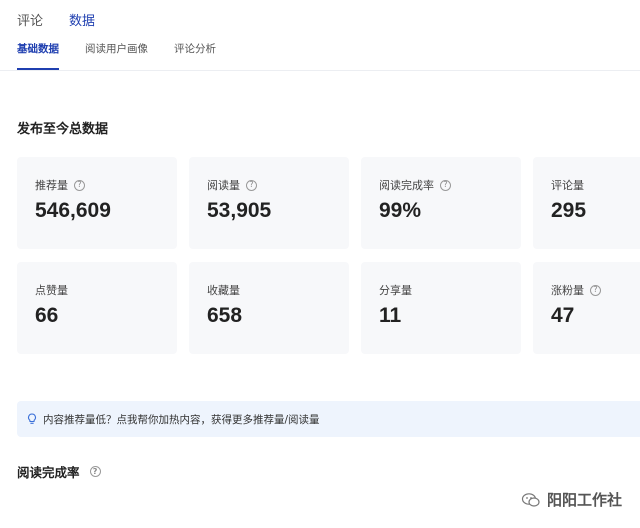 This screenshot has height=528, width=640. What do you see at coordinates (181, 419) in the screenshot?
I see `promote-tip-text: 内容推荐量低？点我帮你加热内容，获得更多推荐量/阅读量` at bounding box center [181, 419].